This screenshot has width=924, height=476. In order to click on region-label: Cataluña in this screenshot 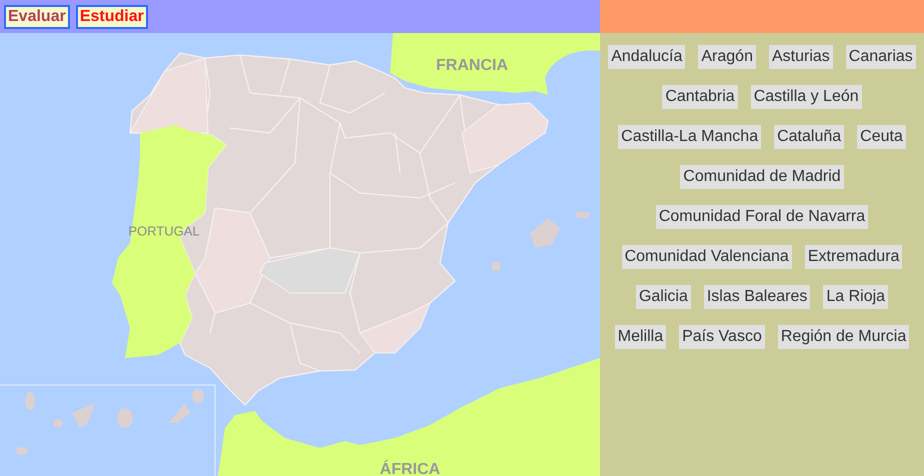, I will do `click(809, 137)`.